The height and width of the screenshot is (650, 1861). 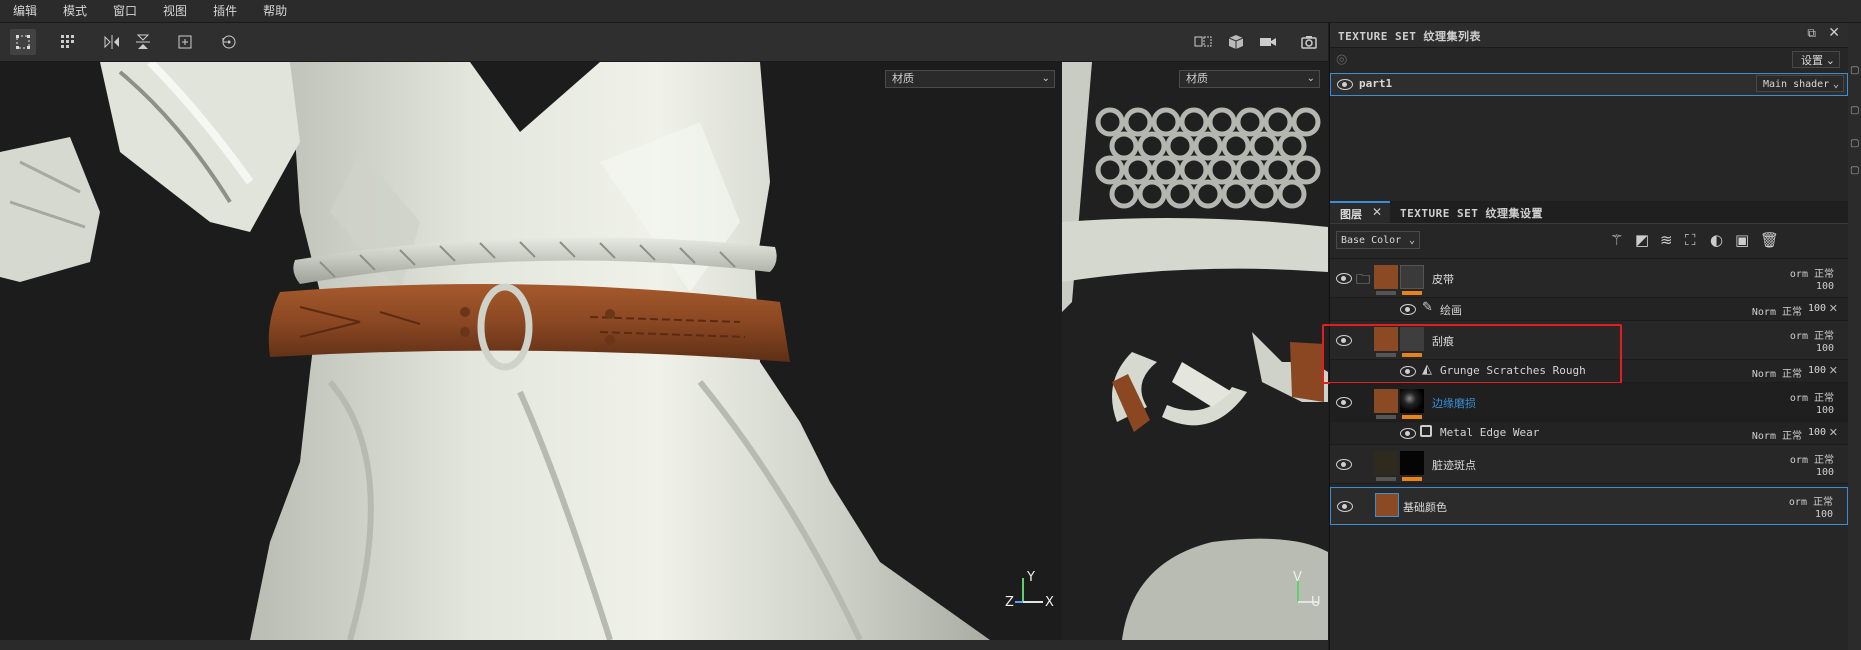 What do you see at coordinates (1451, 310) in the screenshot?
I see `effect-name: 绘画` at bounding box center [1451, 310].